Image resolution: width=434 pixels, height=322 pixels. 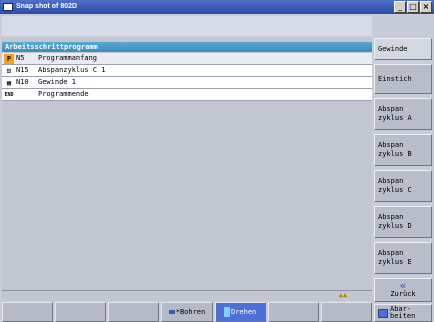 I want to click on row-text: Programmende, so click(x=63, y=94).